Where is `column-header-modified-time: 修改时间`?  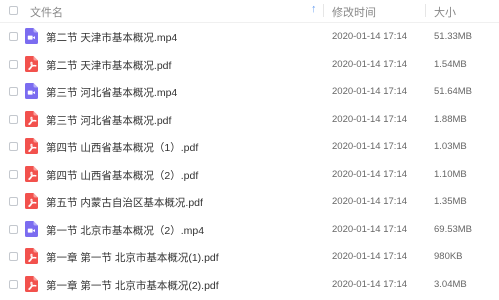 column-header-modified-time: 修改时间 is located at coordinates (354, 12).